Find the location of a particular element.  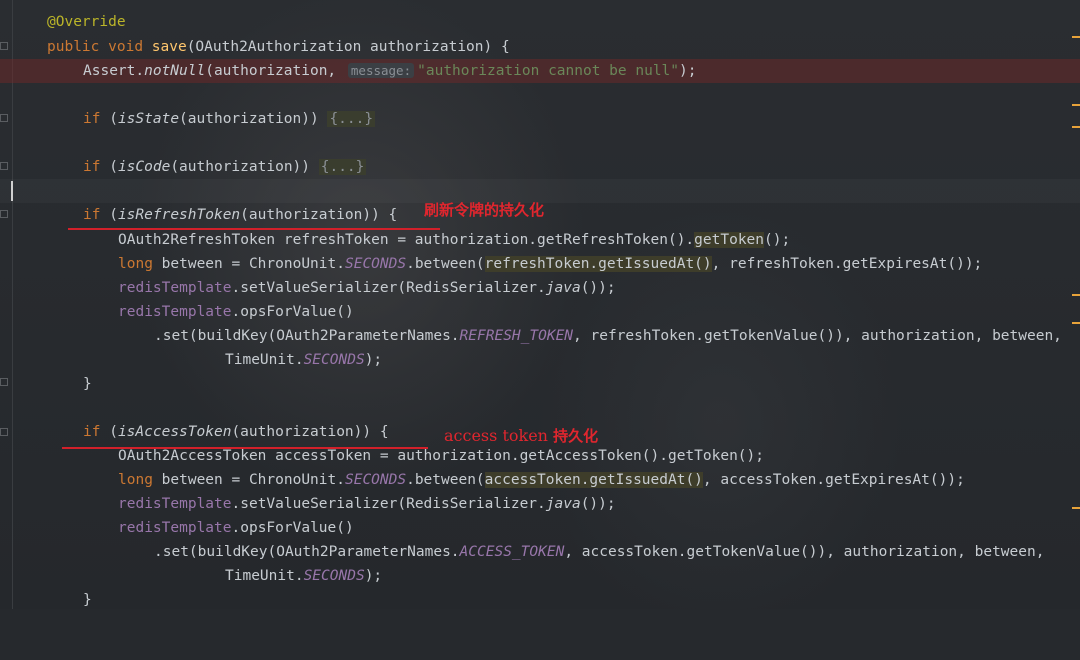

annotation-note: 刷新令牌的持久化 is located at coordinates (484, 210).